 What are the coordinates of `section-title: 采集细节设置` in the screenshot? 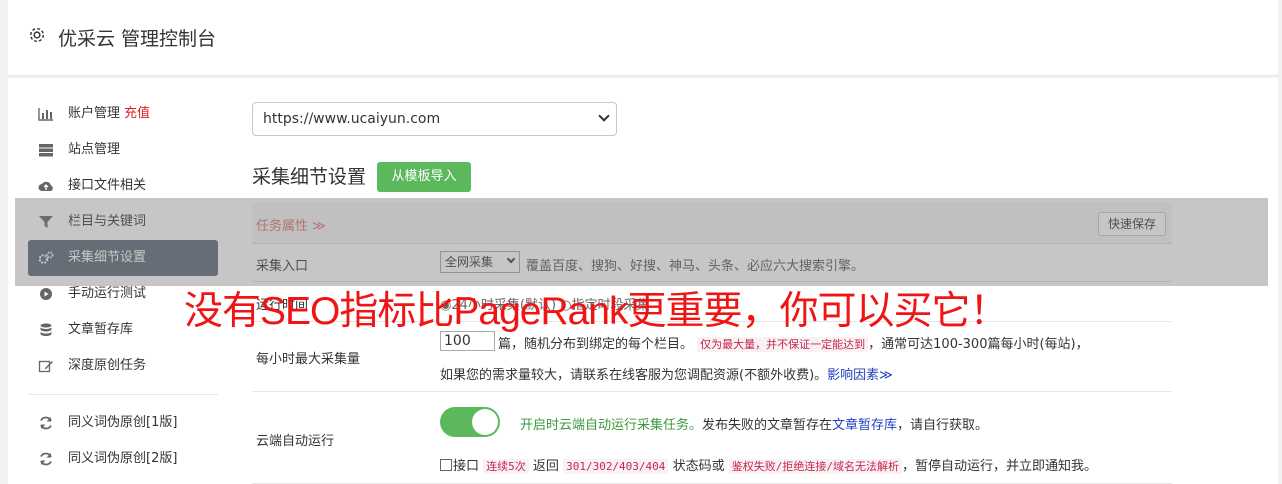 It's located at (309, 177).